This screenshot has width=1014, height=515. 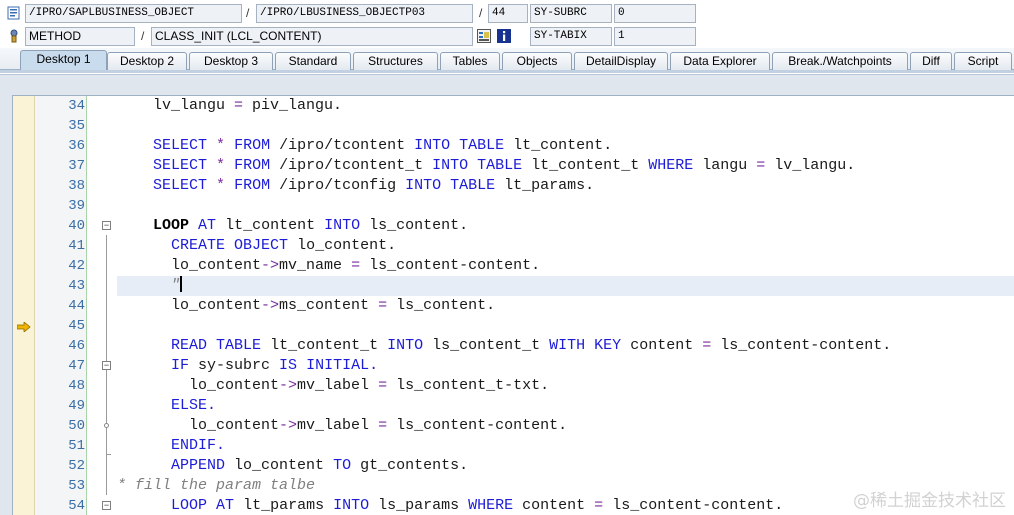 What do you see at coordinates (513, 446) in the screenshot?
I see `code-line: 51 ENDIF.` at bounding box center [513, 446].